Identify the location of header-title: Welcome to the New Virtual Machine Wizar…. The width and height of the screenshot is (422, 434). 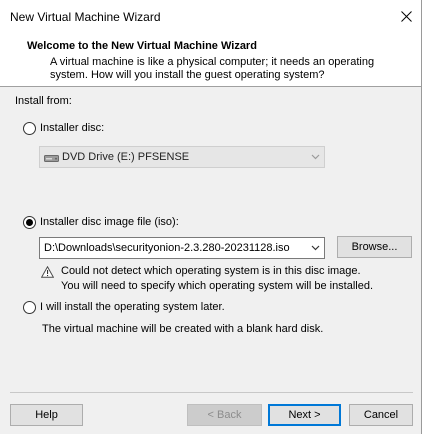
(142, 46).